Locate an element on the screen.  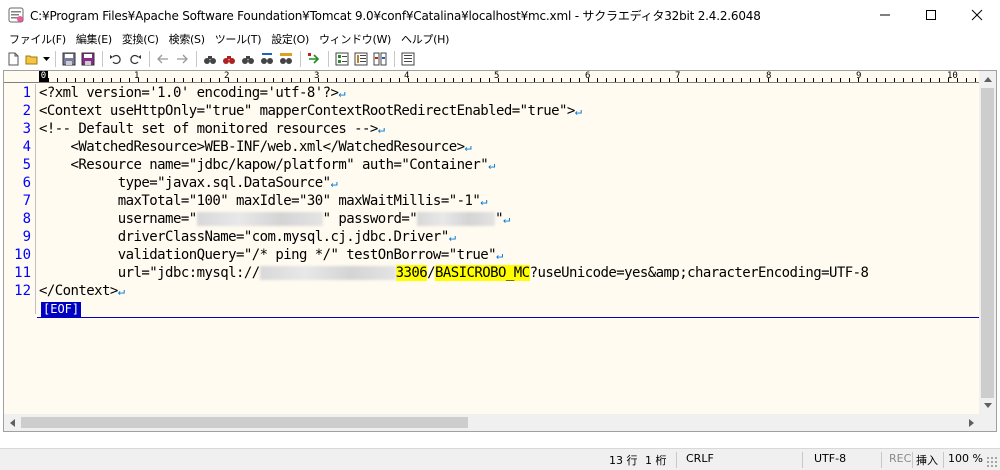
status-bar: 13 行 1 桁 CRLF UTF-8 REC 挿入 100 % is located at coordinates (500, 459).